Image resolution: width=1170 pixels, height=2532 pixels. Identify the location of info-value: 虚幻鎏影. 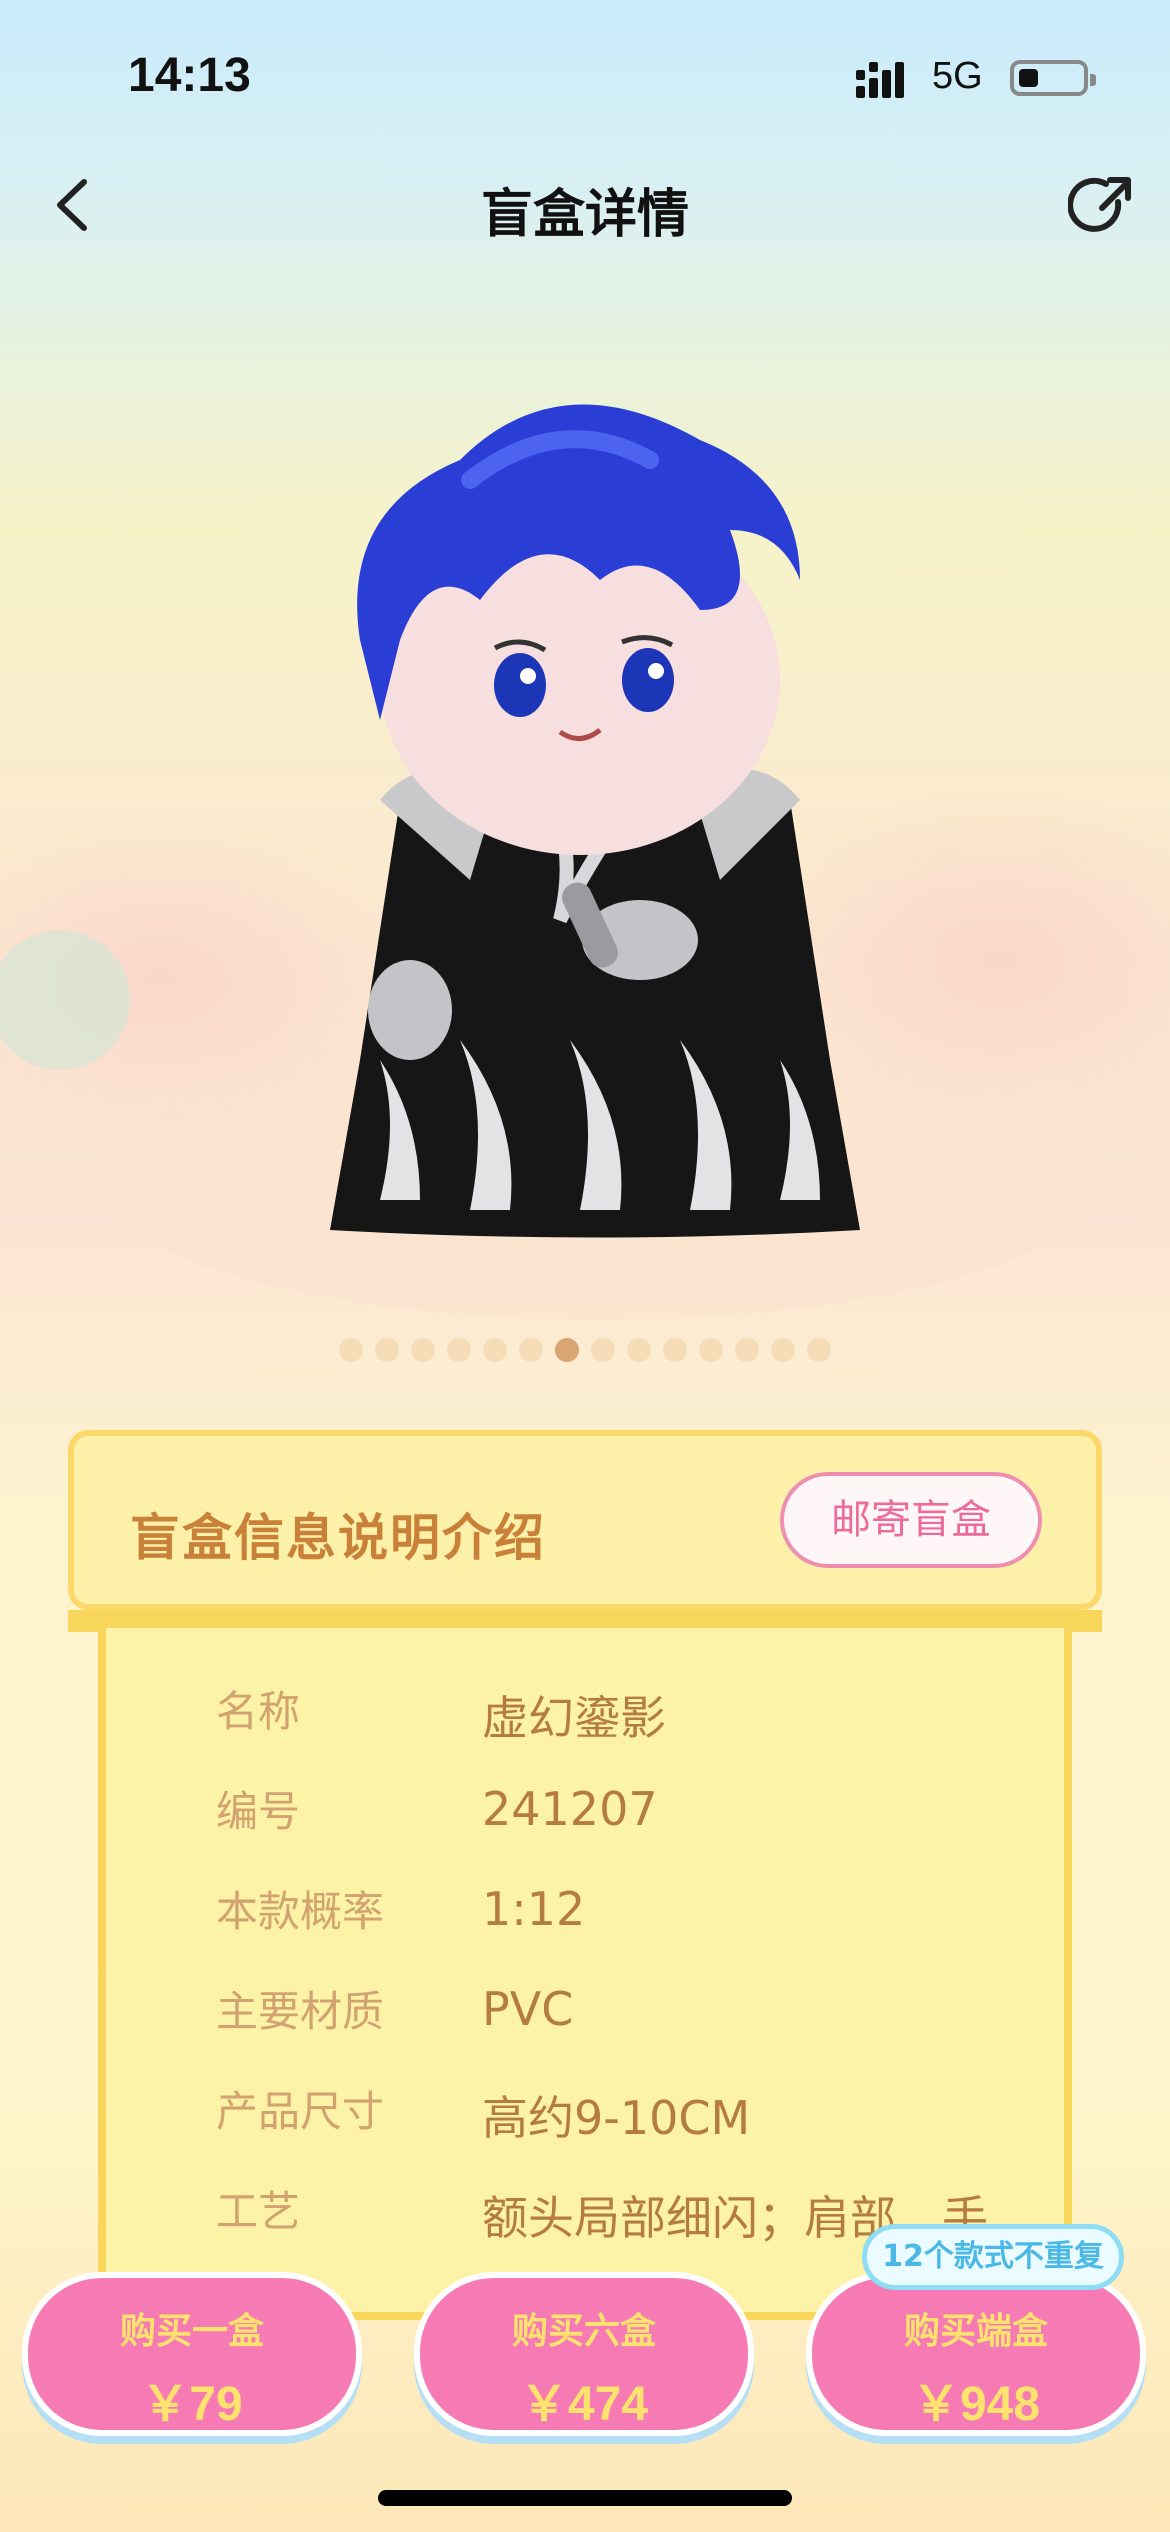
(574, 1718).